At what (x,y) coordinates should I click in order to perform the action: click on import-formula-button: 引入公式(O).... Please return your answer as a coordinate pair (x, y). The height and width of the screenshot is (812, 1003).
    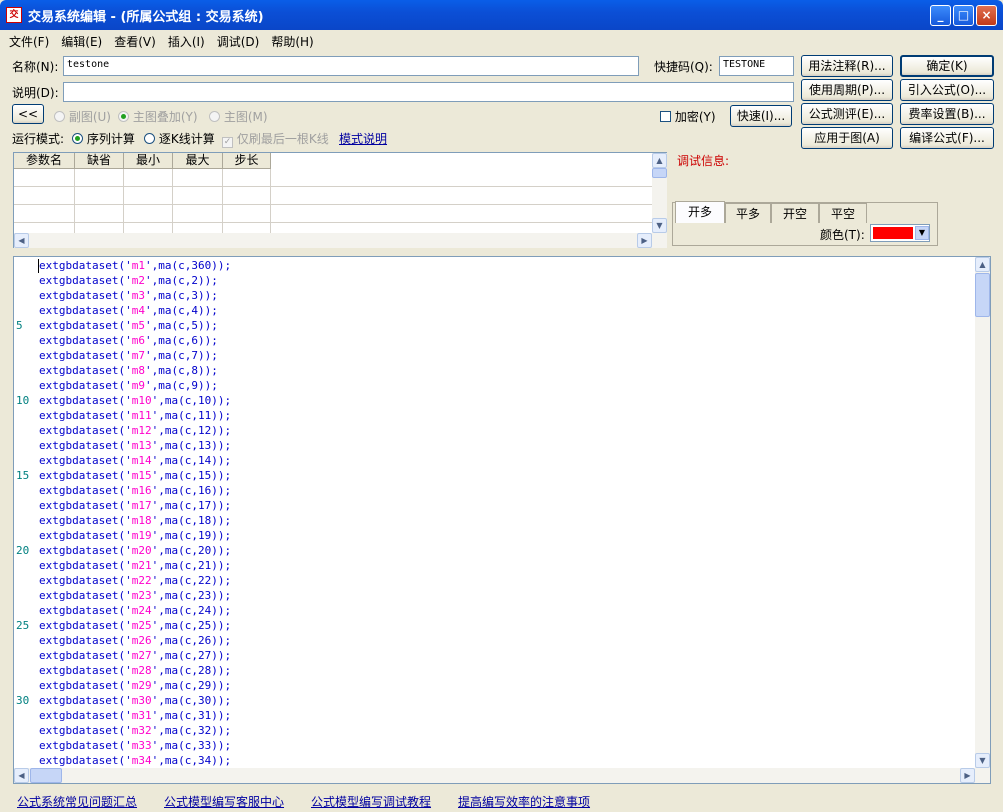
    Looking at the image, I should click on (947, 90).